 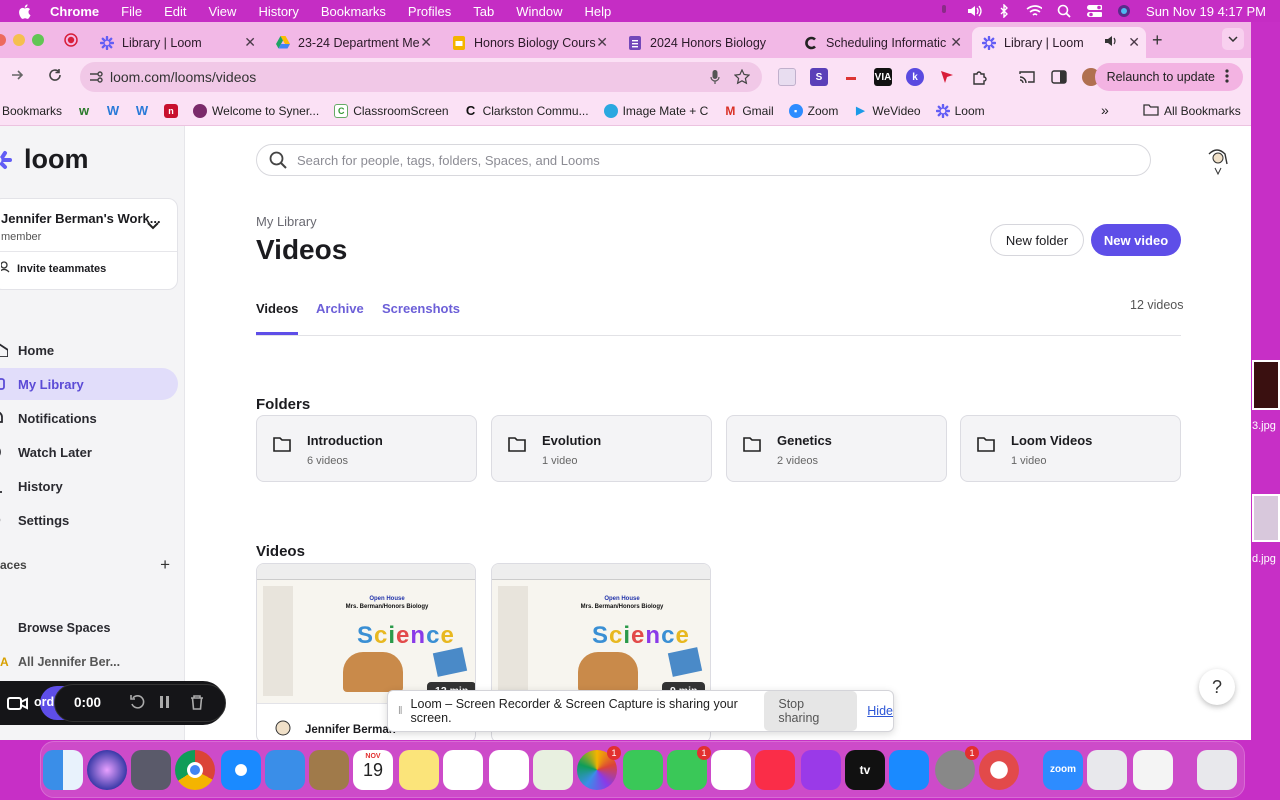 What do you see at coordinates (643, 770) in the screenshot?
I see `messages-icon` at bounding box center [643, 770].